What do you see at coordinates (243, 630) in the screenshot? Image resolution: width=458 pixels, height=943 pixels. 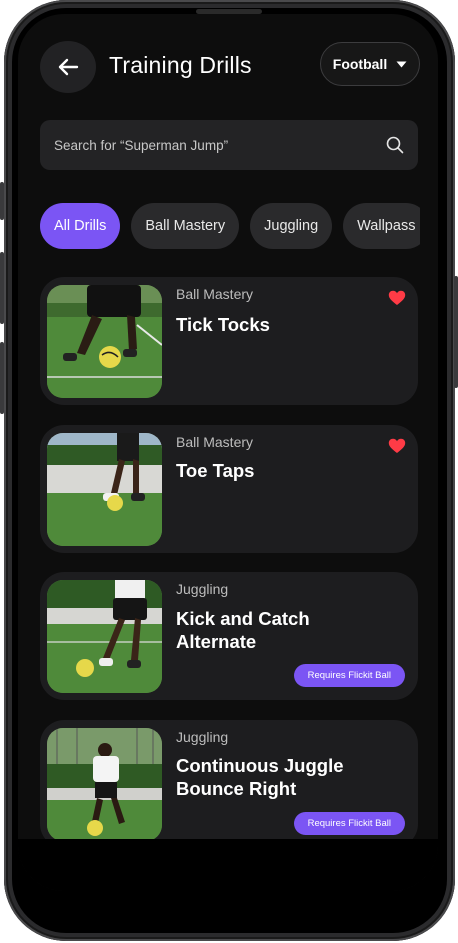 I see `drill-name: Kick and Catch Alternate` at bounding box center [243, 630].